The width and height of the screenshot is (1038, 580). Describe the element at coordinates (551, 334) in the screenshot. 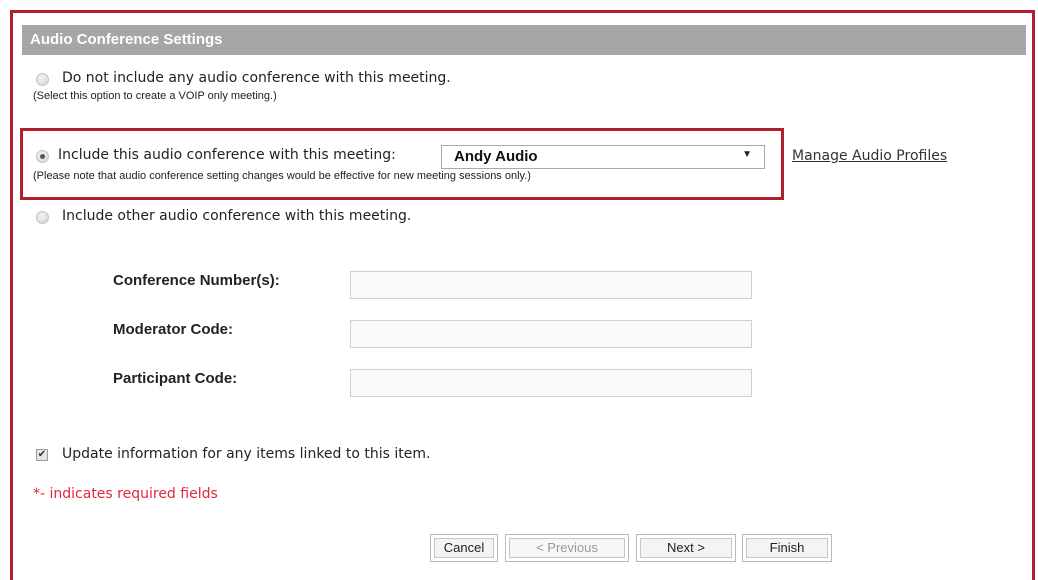

I see `moderator-code-input` at that location.